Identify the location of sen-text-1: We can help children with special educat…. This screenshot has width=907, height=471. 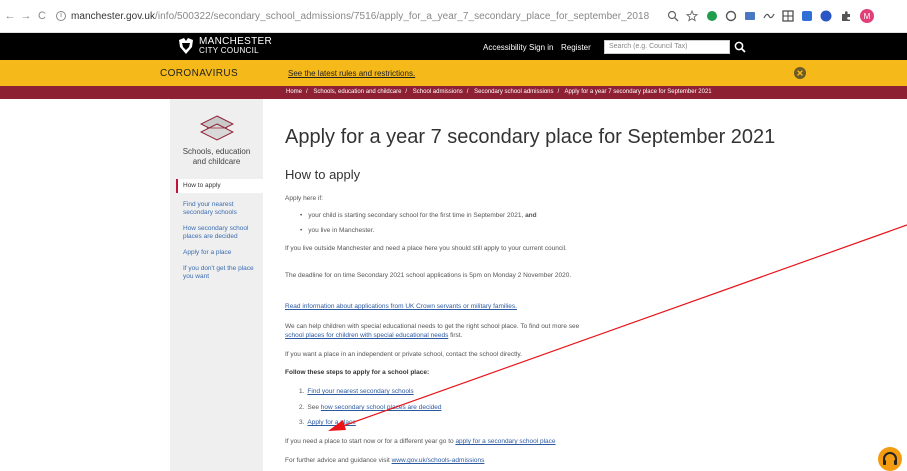
(432, 326).